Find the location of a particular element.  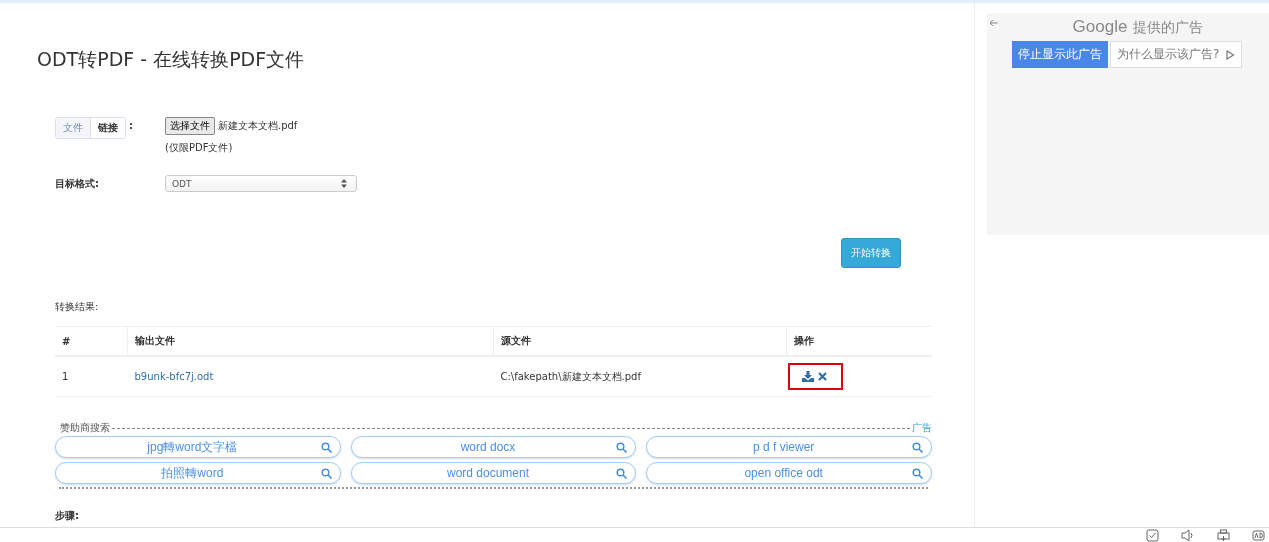

file-hint: (仅限PDF文件) is located at coordinates (199, 148).